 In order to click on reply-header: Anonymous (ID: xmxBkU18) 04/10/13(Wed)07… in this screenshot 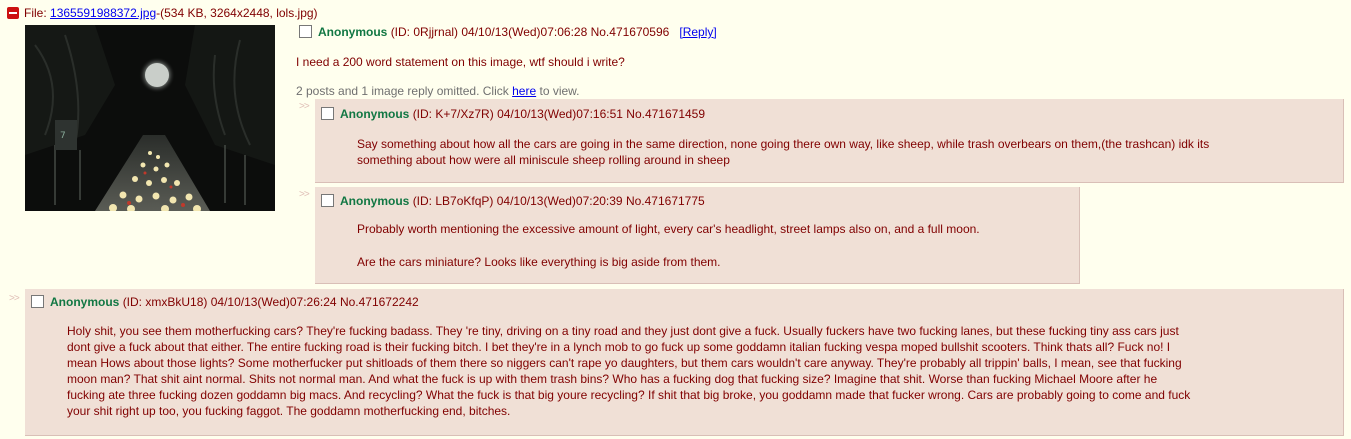, I will do `click(225, 302)`.